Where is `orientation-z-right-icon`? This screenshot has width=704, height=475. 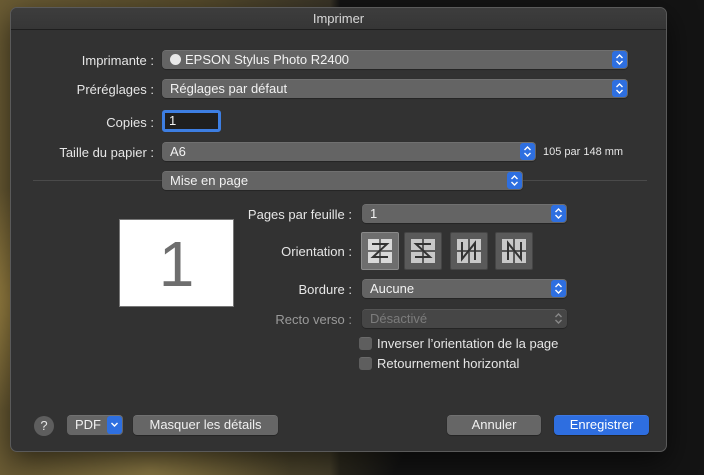 orientation-z-right-icon is located at coordinates (423, 251).